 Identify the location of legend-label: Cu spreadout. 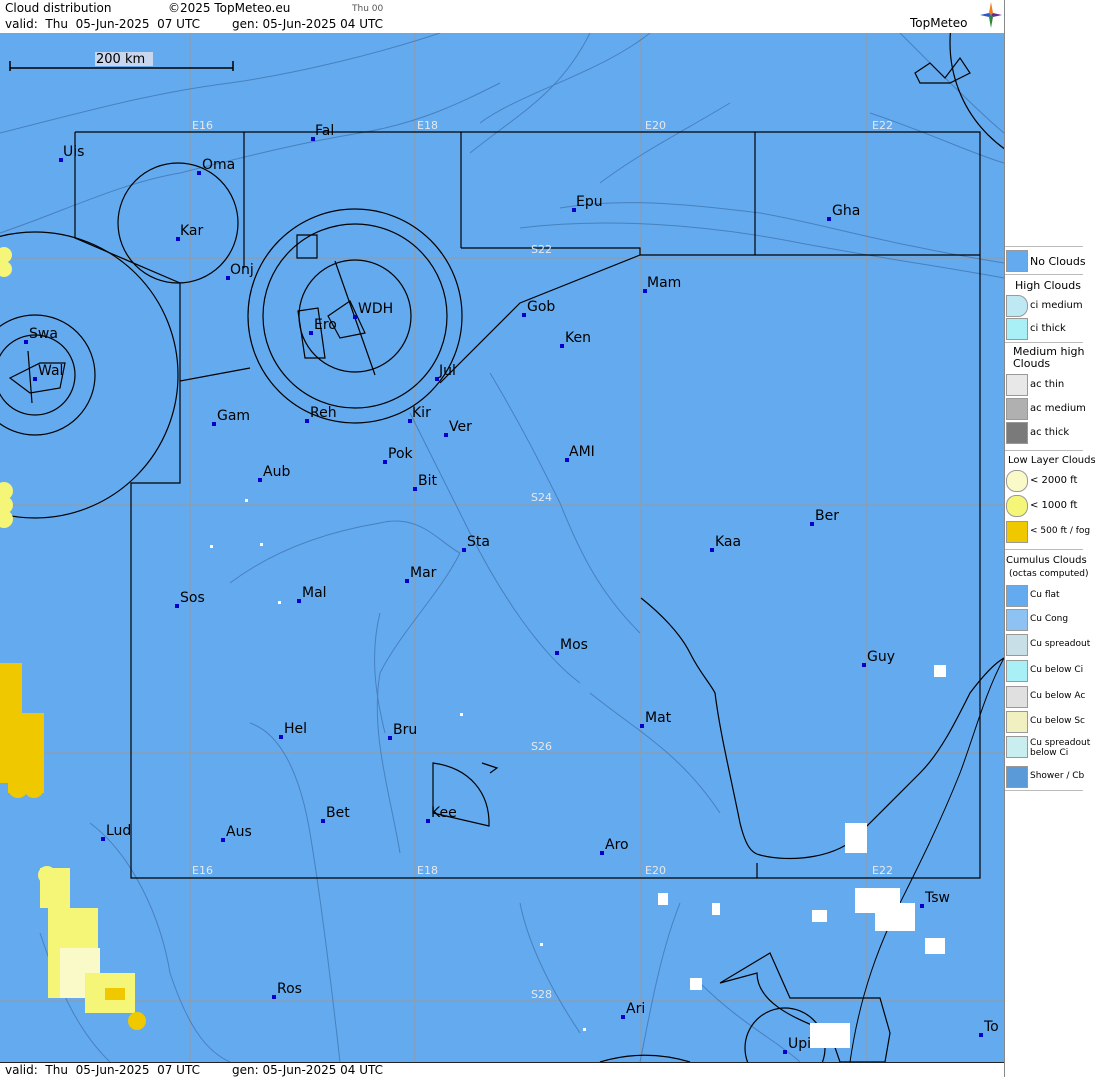
(1060, 644).